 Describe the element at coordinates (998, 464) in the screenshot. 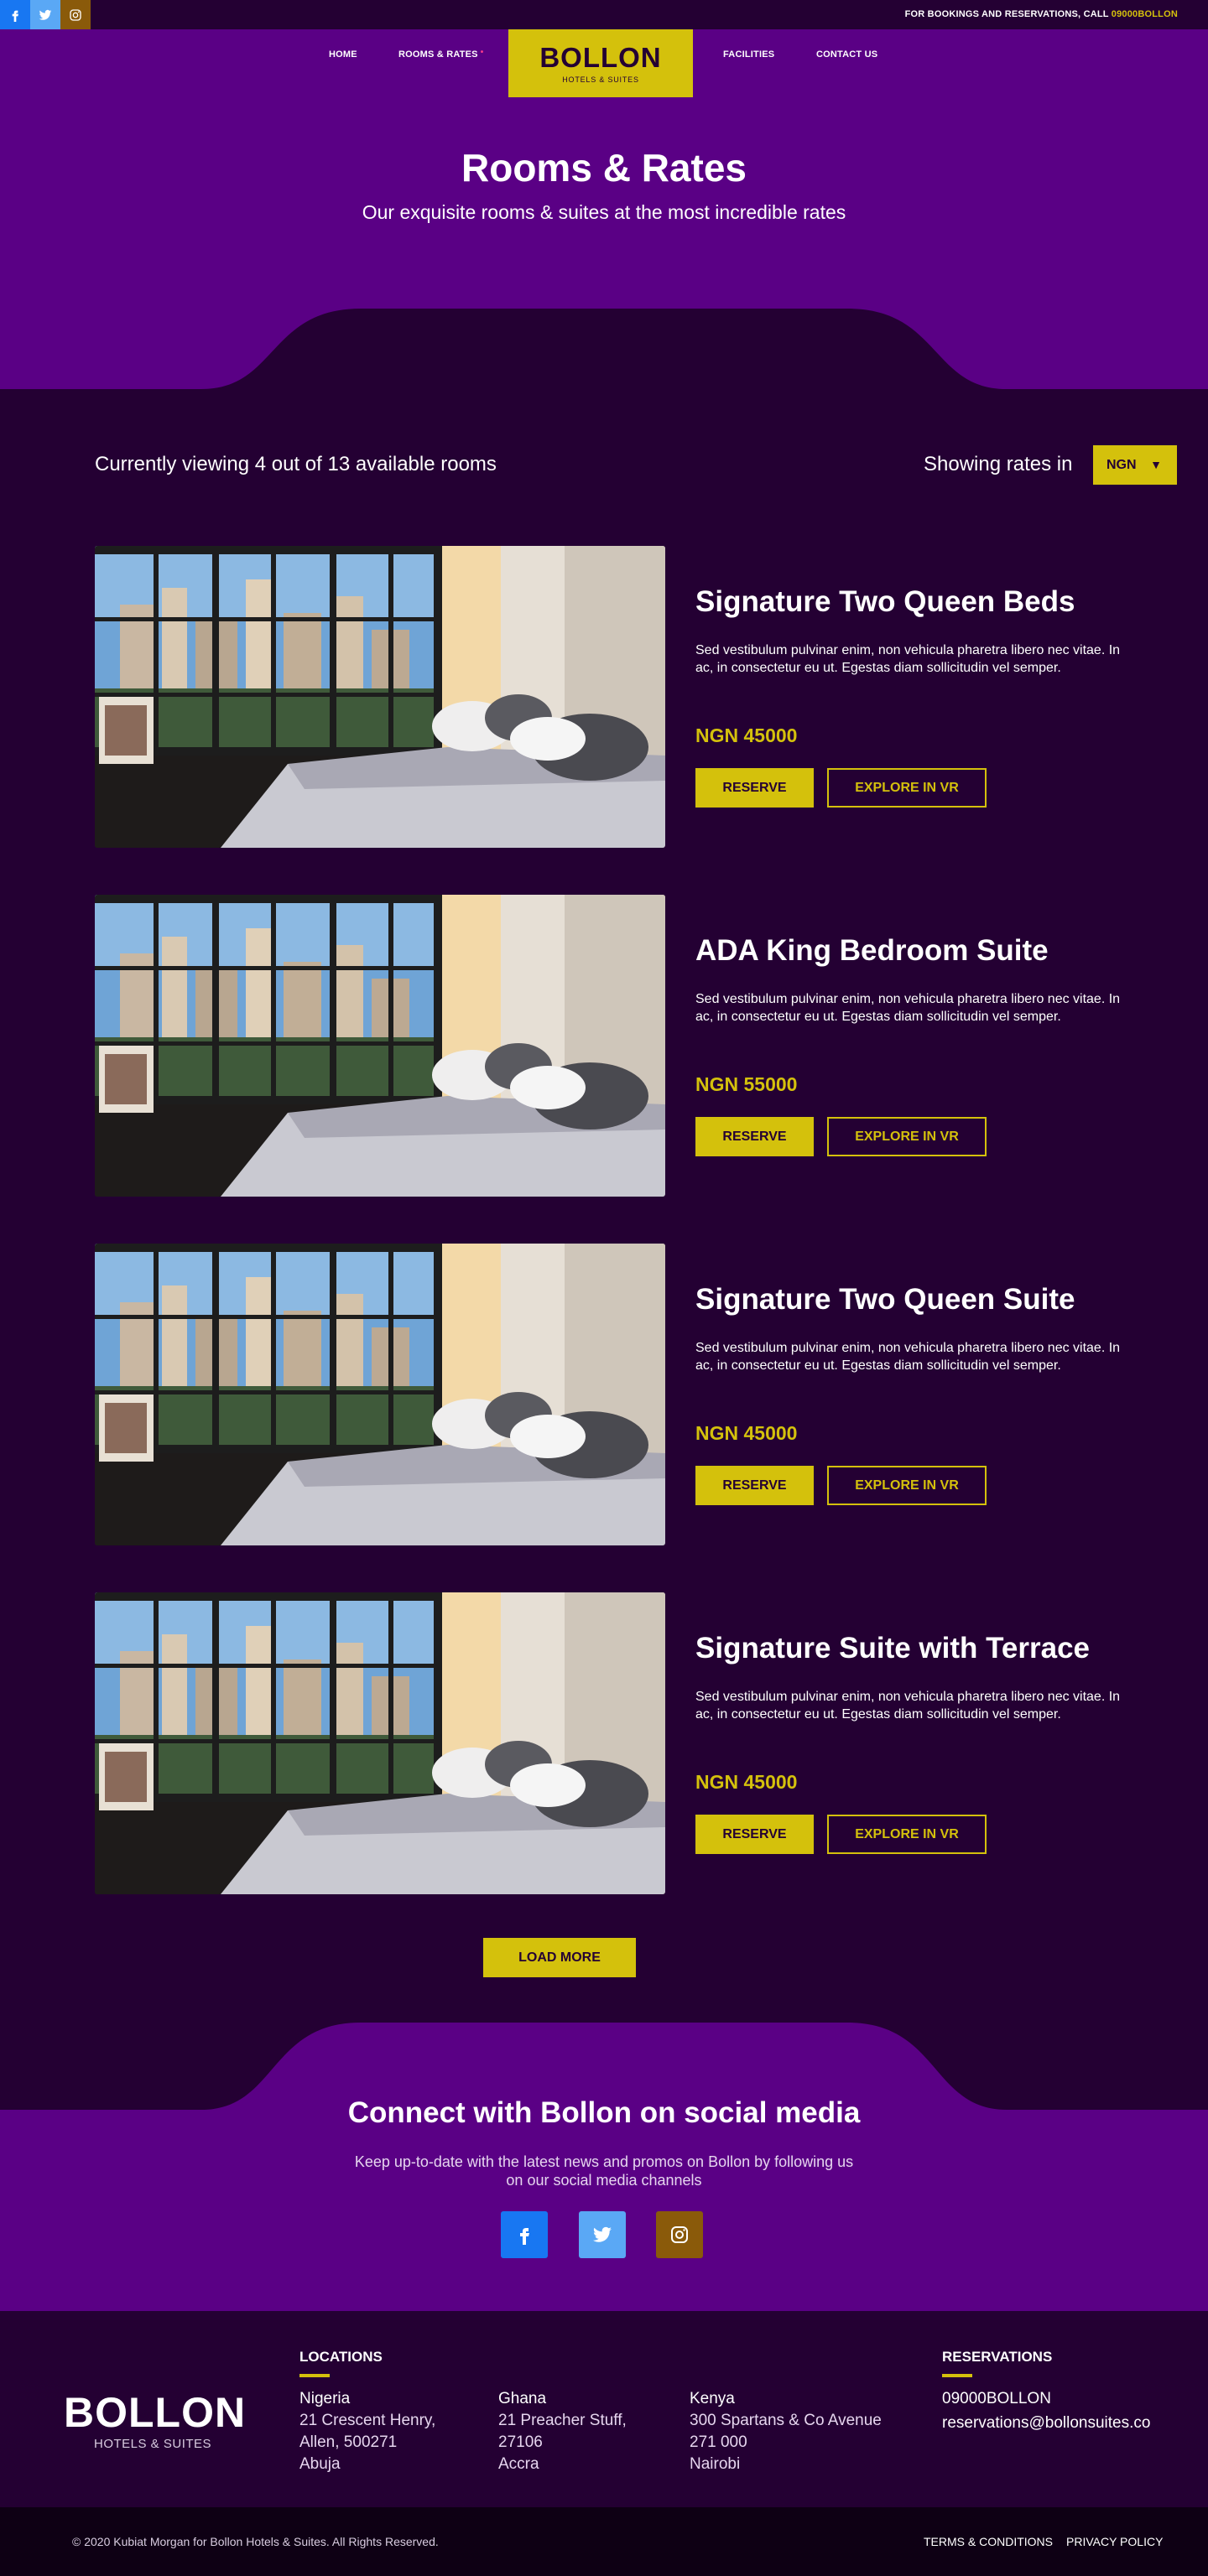

I see `rates-label: Showing rates in` at that location.